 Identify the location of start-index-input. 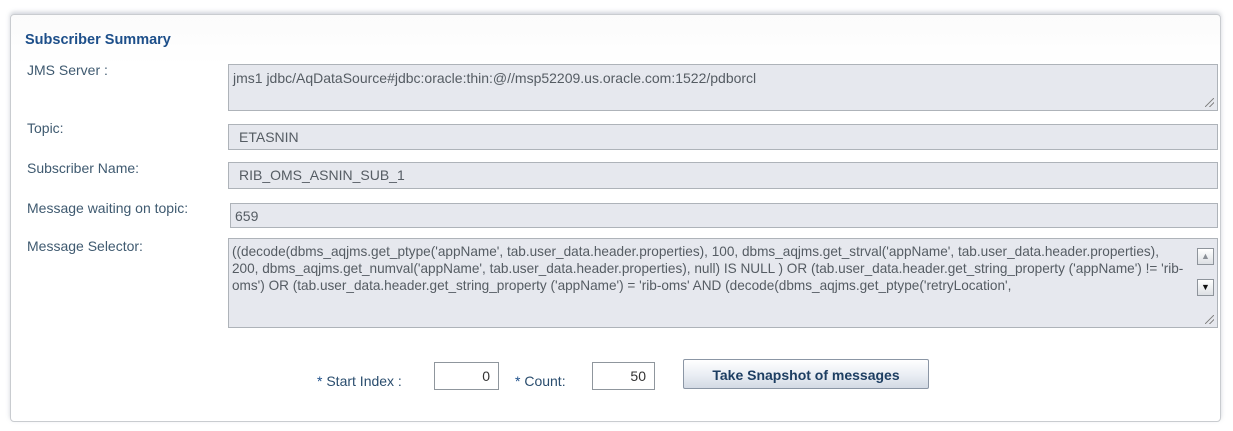
(466, 376).